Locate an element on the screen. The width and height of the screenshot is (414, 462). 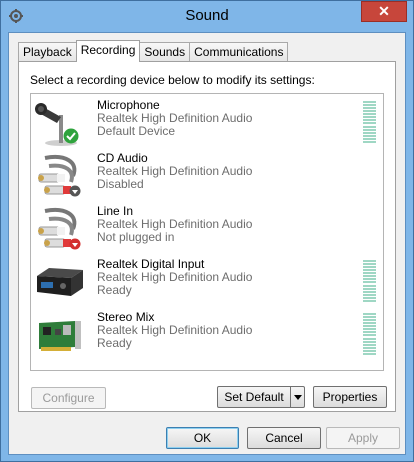
properties-button: Properties is located at coordinates (350, 397).